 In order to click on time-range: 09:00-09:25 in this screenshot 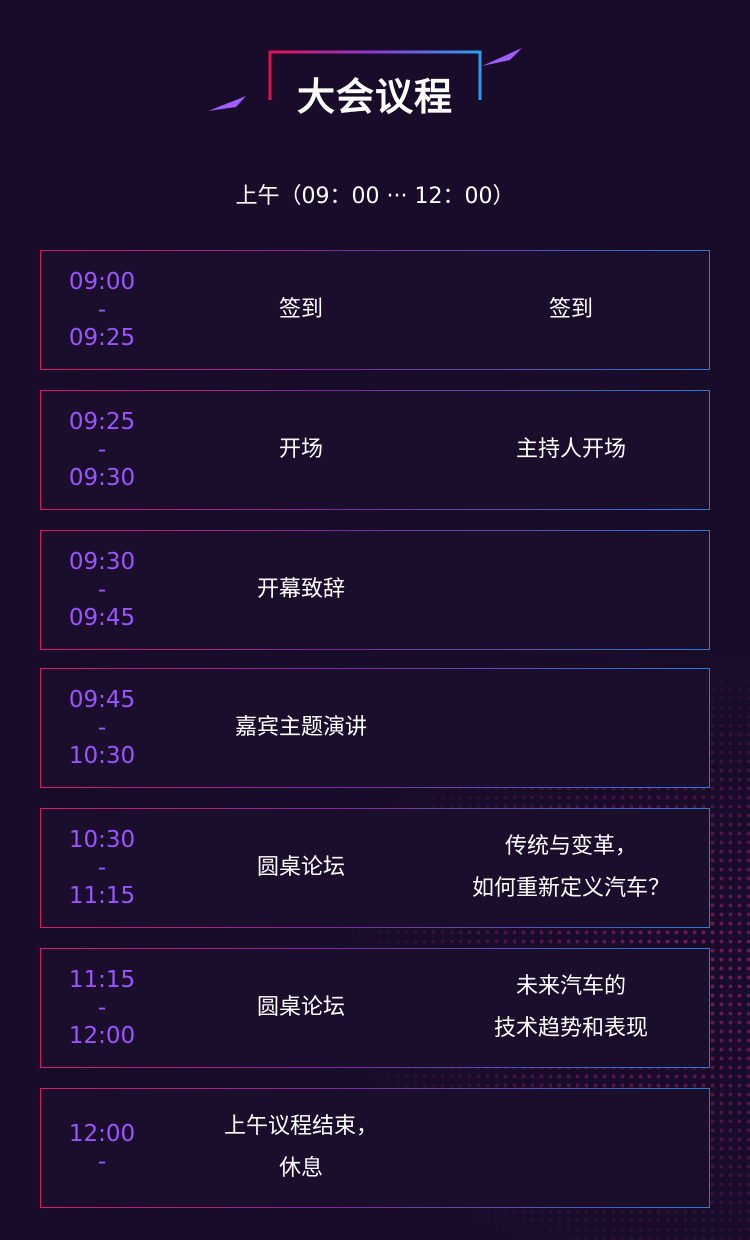, I will do `click(102, 310)`.